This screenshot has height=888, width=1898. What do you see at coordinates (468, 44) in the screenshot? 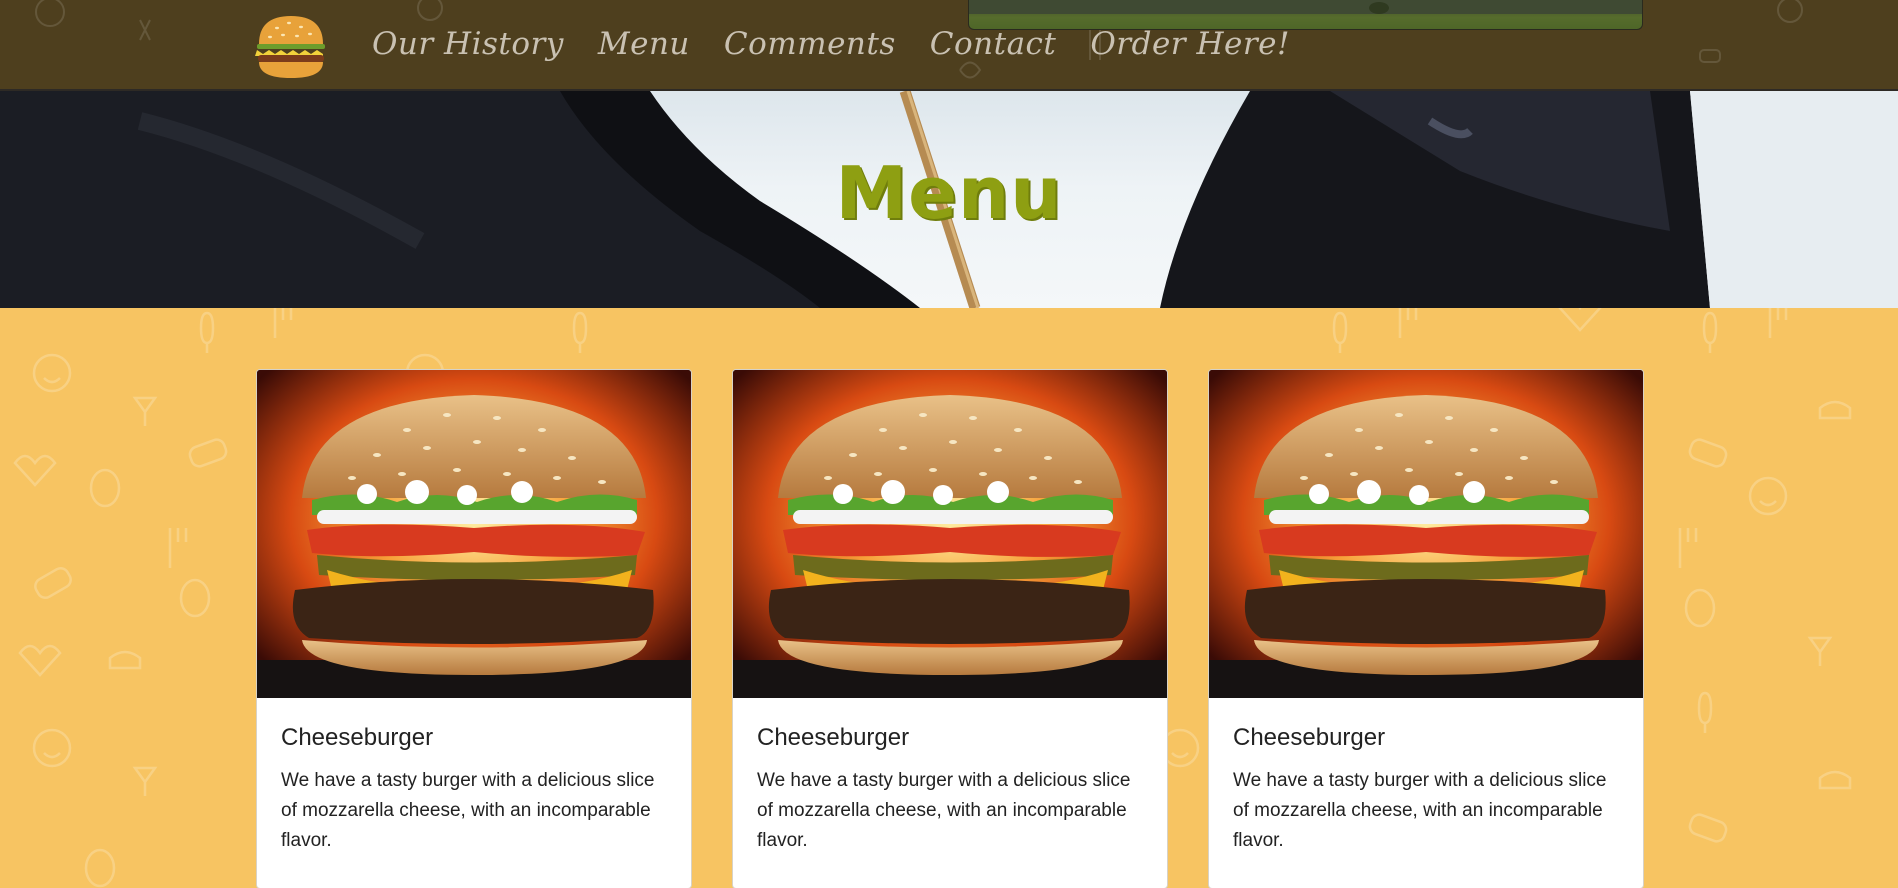
I see `nav-link-our-history: Our History` at bounding box center [468, 44].